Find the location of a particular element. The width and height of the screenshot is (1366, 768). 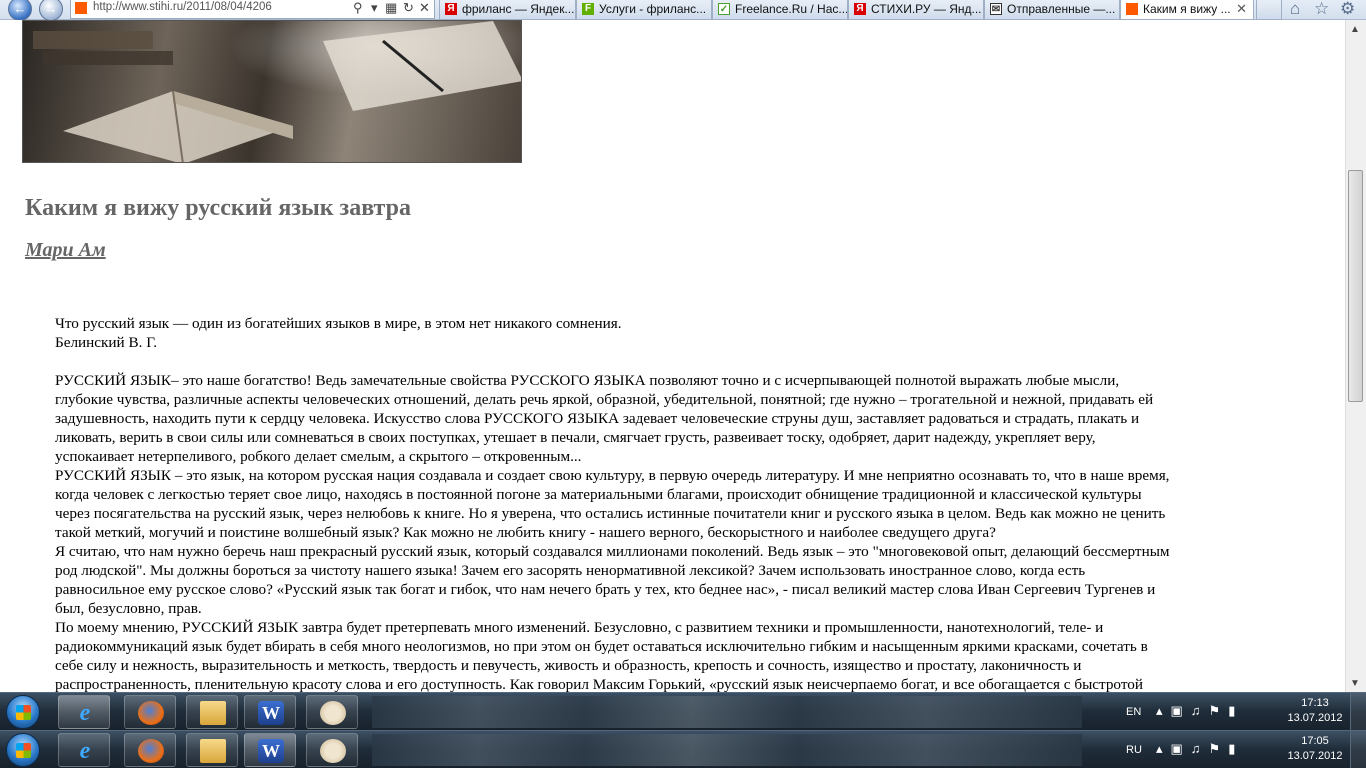

refresh-icon: ↻ is located at coordinates (408, 8).